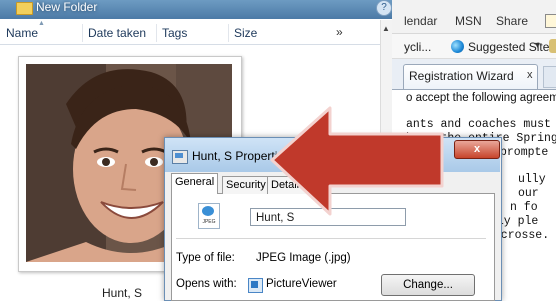 Image resolution: width=556 pixels, height=301 pixels. What do you see at coordinates (190, 32) in the screenshot?
I see `column-header: Name ▲ Date taken Tags Size »` at bounding box center [190, 32].